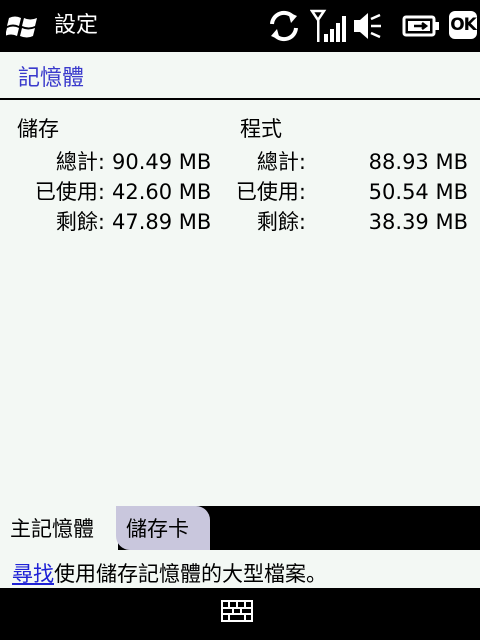  I want to click on storage-used-value: 42.60 MB, so click(162, 192).